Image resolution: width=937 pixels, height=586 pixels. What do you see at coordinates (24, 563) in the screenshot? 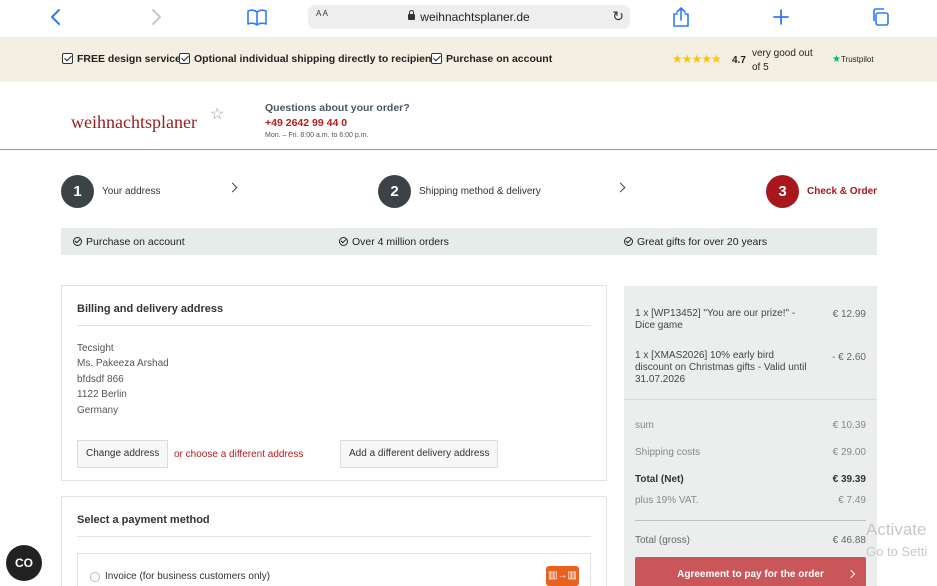
I see `chat-button: CO` at bounding box center [24, 563].